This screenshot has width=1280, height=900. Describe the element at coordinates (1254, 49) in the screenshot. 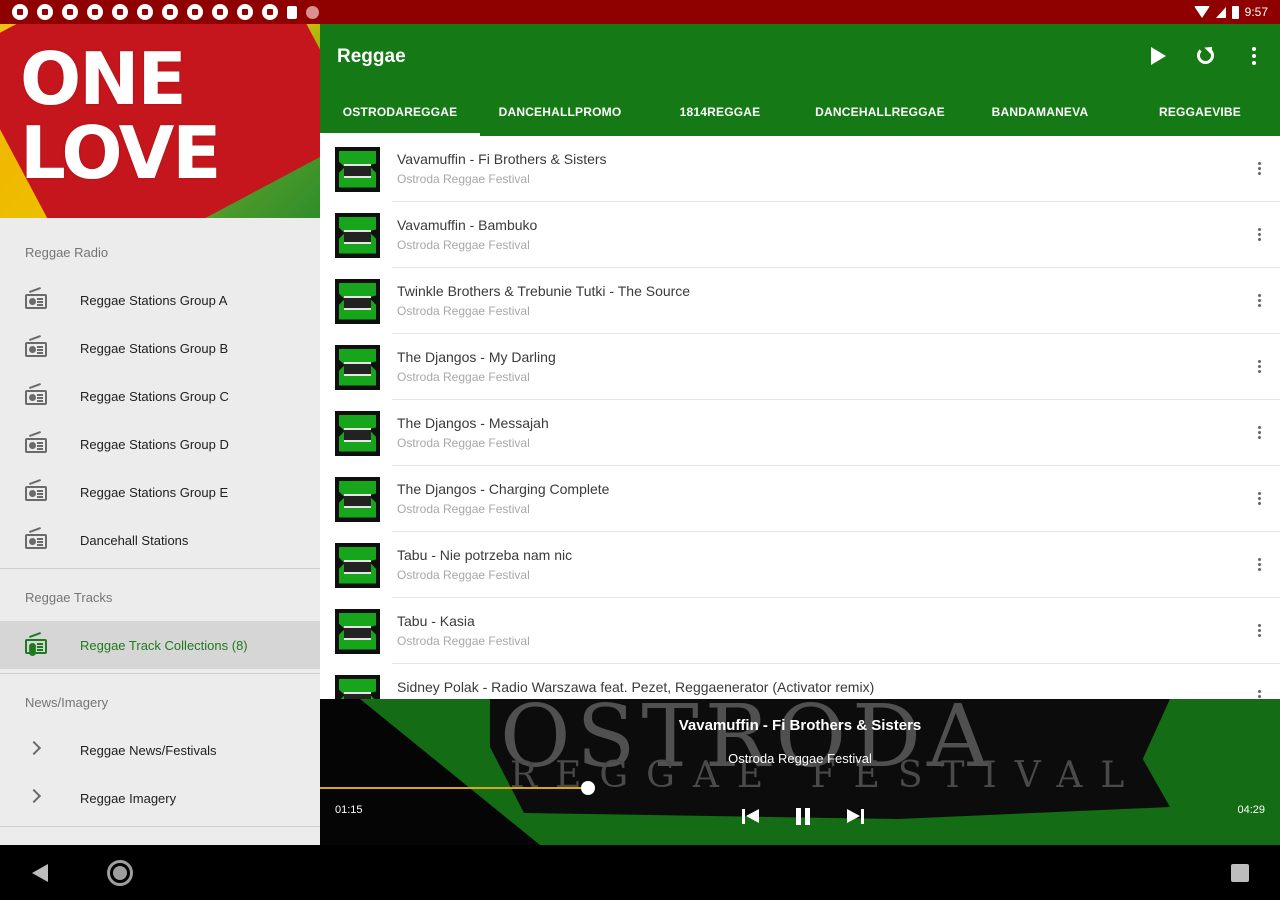

I see `more-vert-icon` at that location.